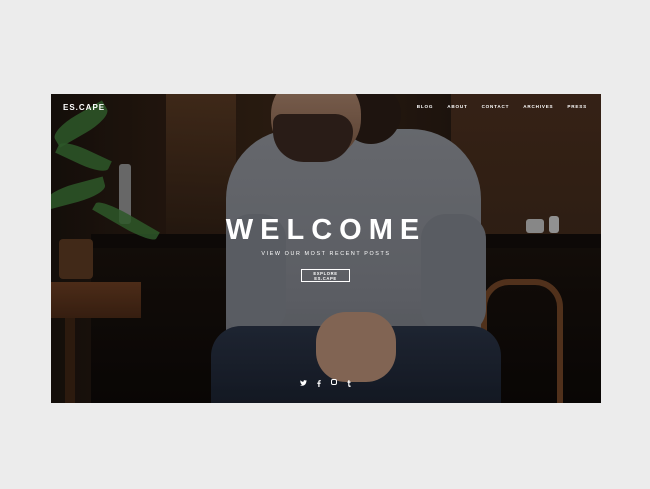  What do you see at coordinates (319, 383) in the screenshot?
I see `facebook-icon` at bounding box center [319, 383].